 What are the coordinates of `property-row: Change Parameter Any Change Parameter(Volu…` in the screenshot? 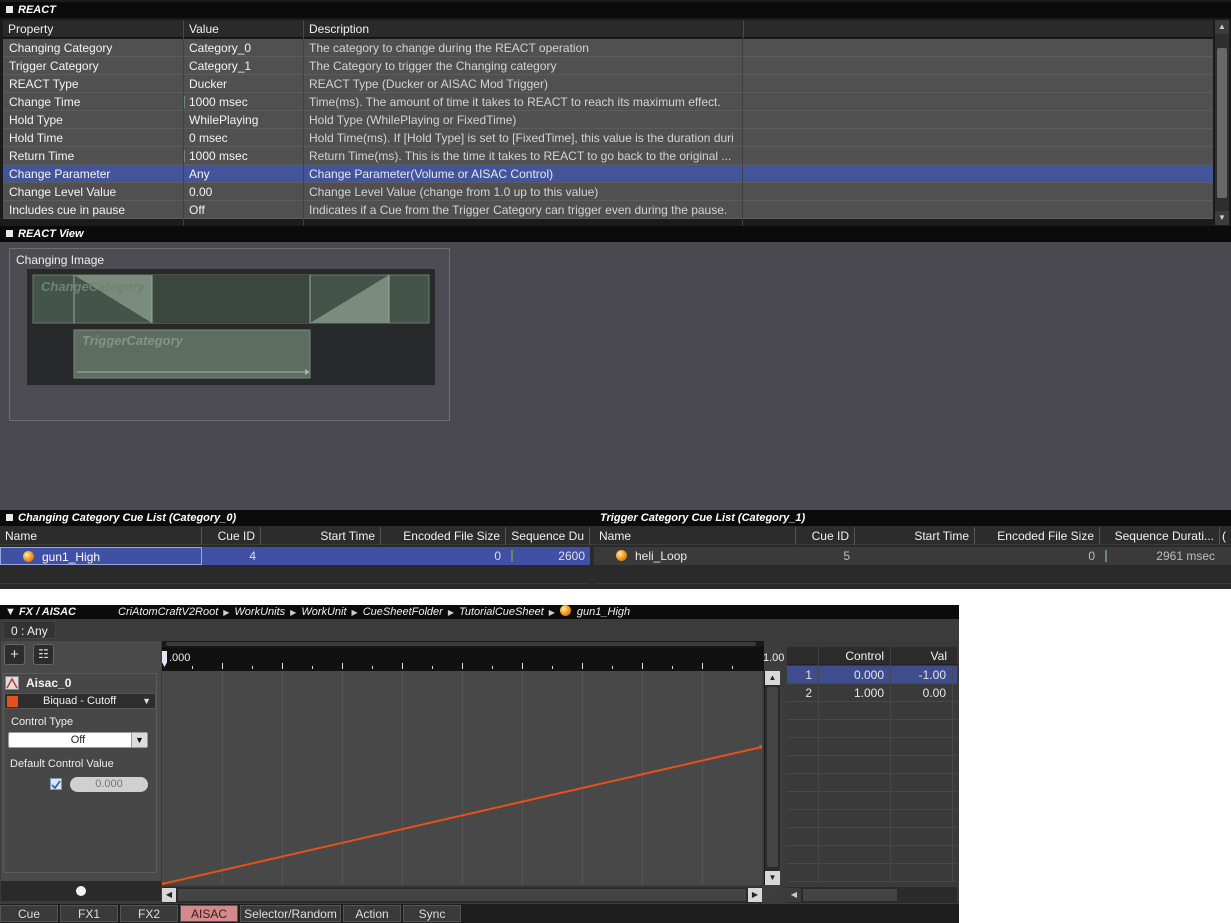 It's located at (608, 174).